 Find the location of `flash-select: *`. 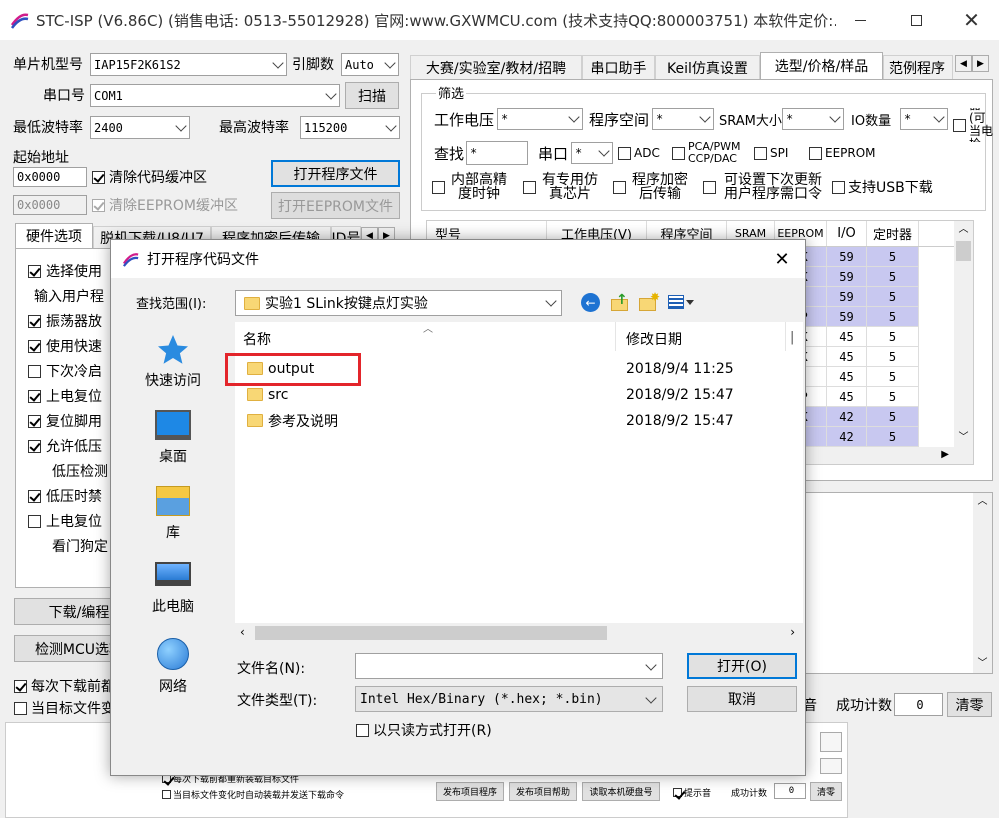

flash-select: * is located at coordinates (683, 119).